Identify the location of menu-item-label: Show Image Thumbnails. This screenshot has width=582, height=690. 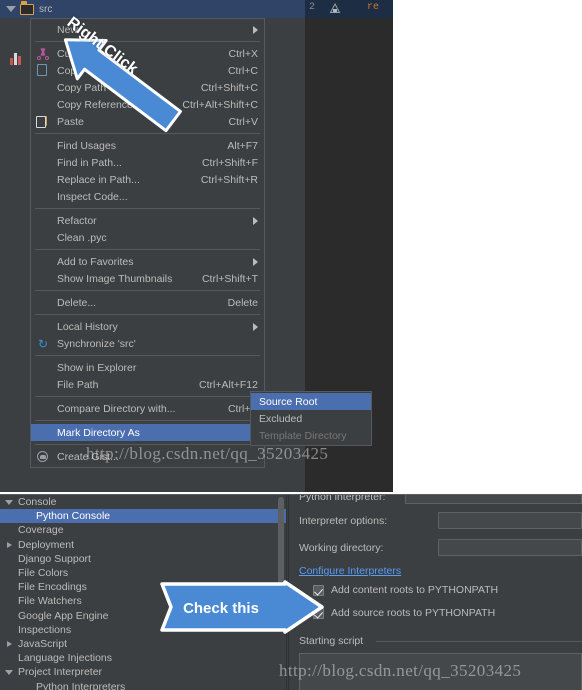
(115, 278).